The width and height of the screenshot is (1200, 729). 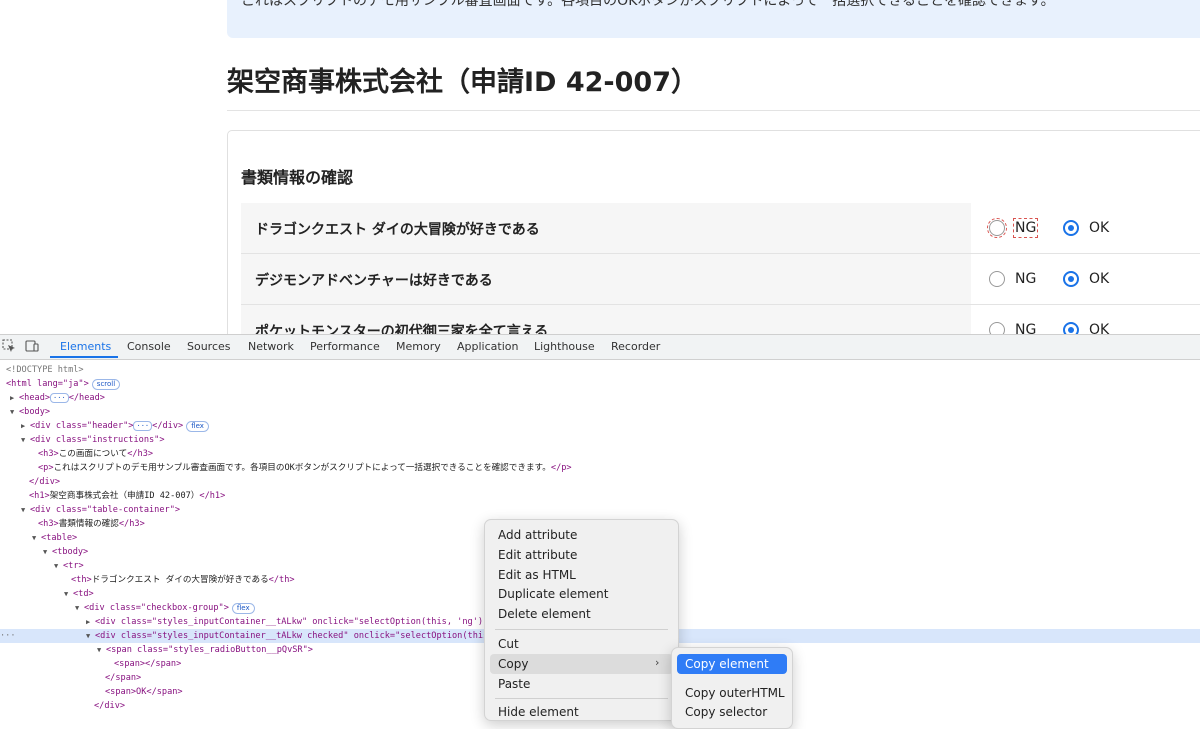 What do you see at coordinates (600, 384) in the screenshot?
I see `dom-node: <html lang="ja"> scroll` at bounding box center [600, 384].